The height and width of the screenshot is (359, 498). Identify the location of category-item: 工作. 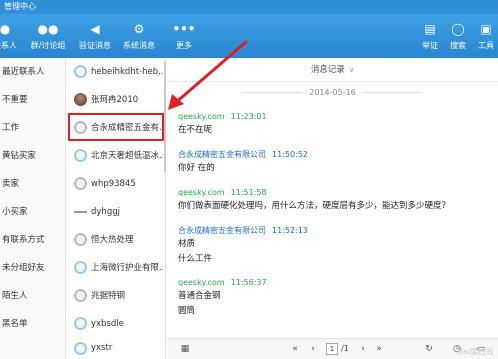
(33, 128).